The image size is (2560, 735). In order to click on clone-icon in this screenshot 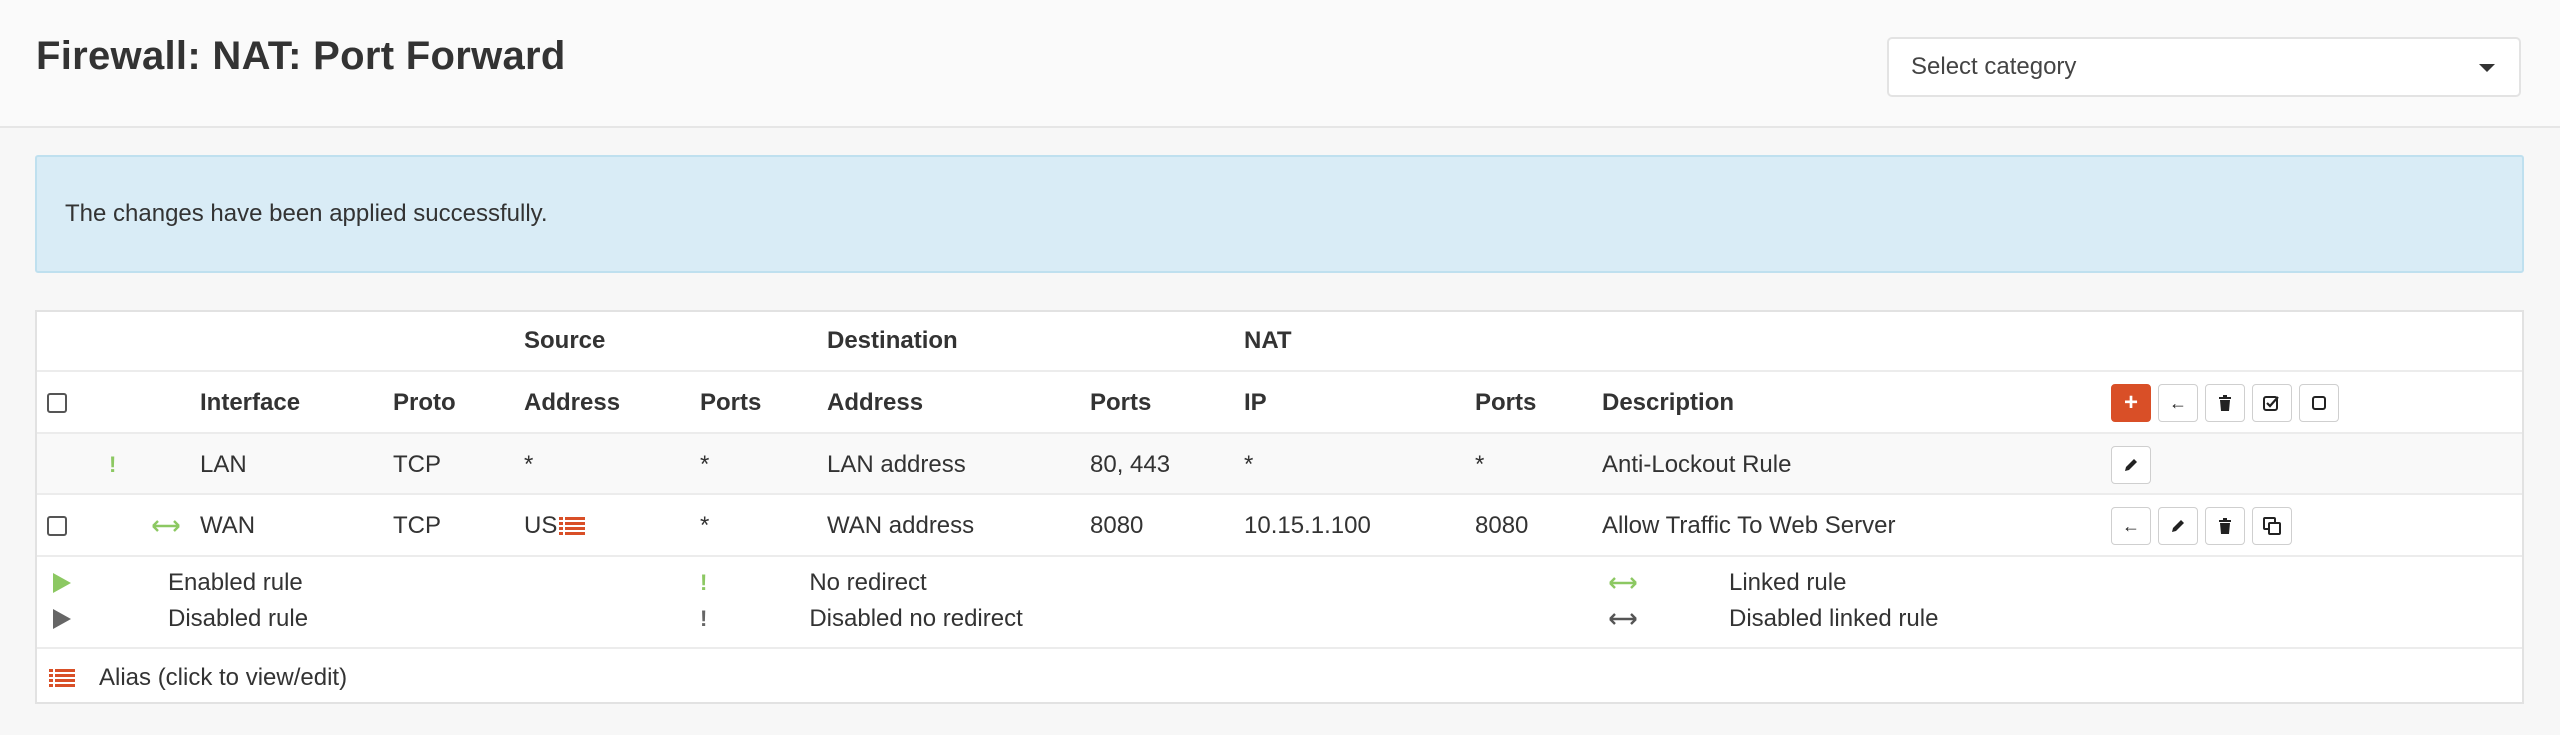, I will do `click(2272, 526)`.